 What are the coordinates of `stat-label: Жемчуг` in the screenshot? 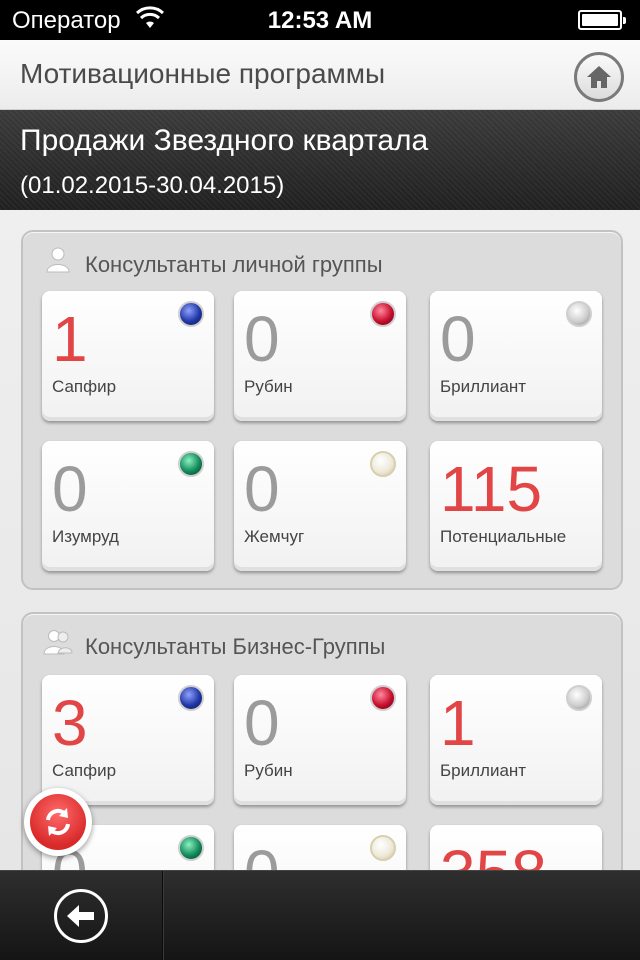 It's located at (274, 536).